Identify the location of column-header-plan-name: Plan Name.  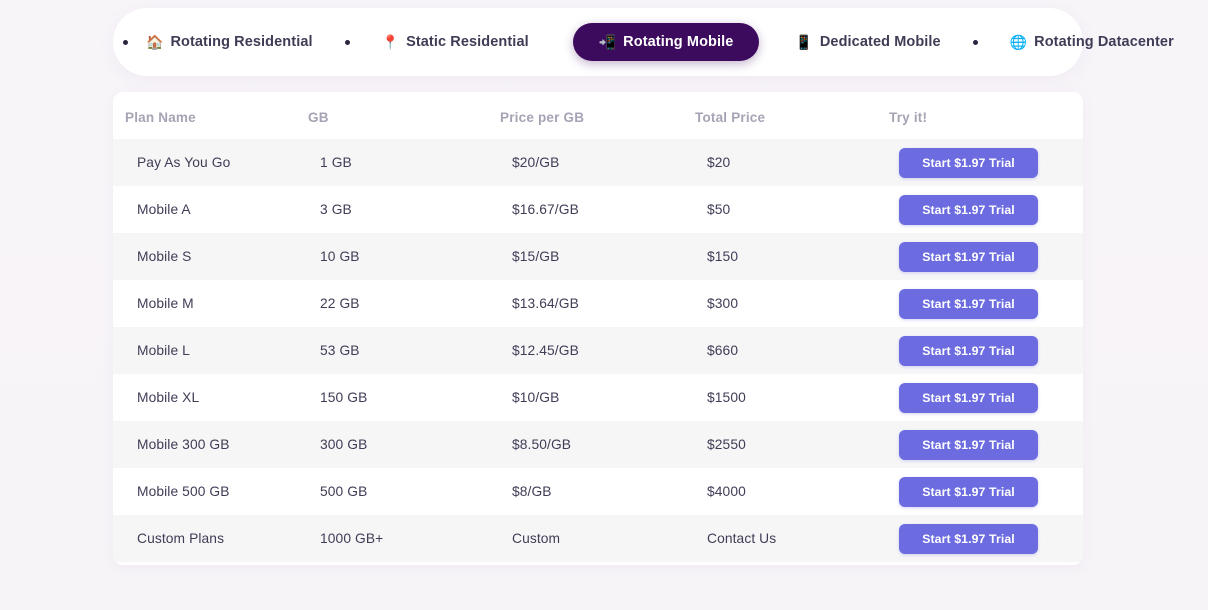
(210, 115).